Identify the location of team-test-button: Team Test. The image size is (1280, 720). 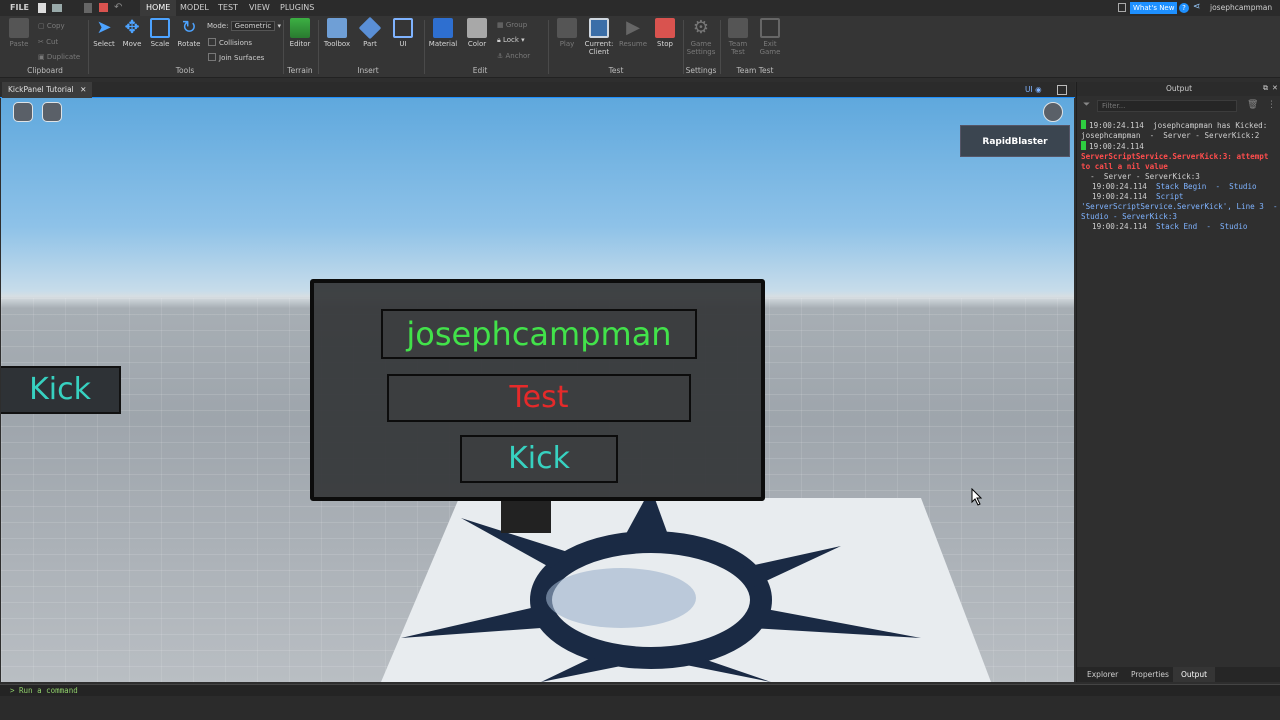
(738, 37).